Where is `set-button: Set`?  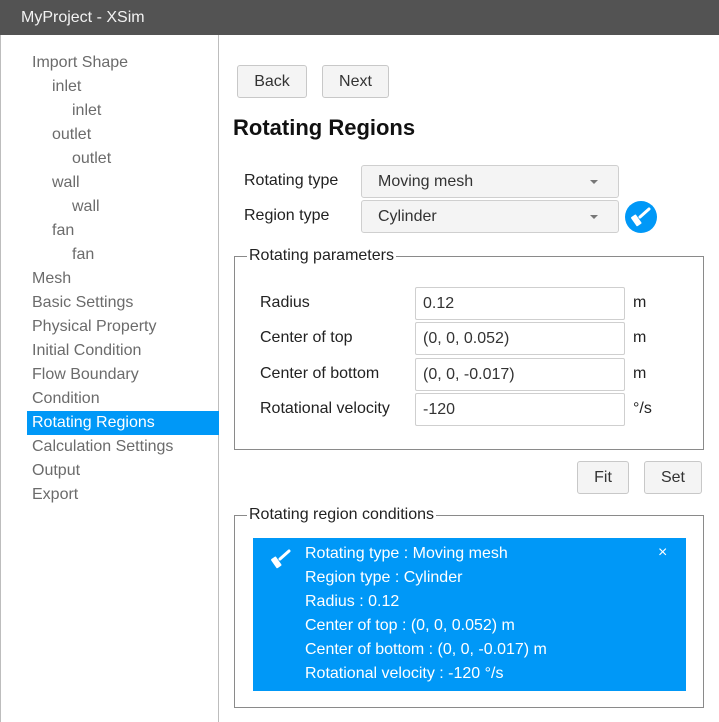
set-button: Set is located at coordinates (673, 477).